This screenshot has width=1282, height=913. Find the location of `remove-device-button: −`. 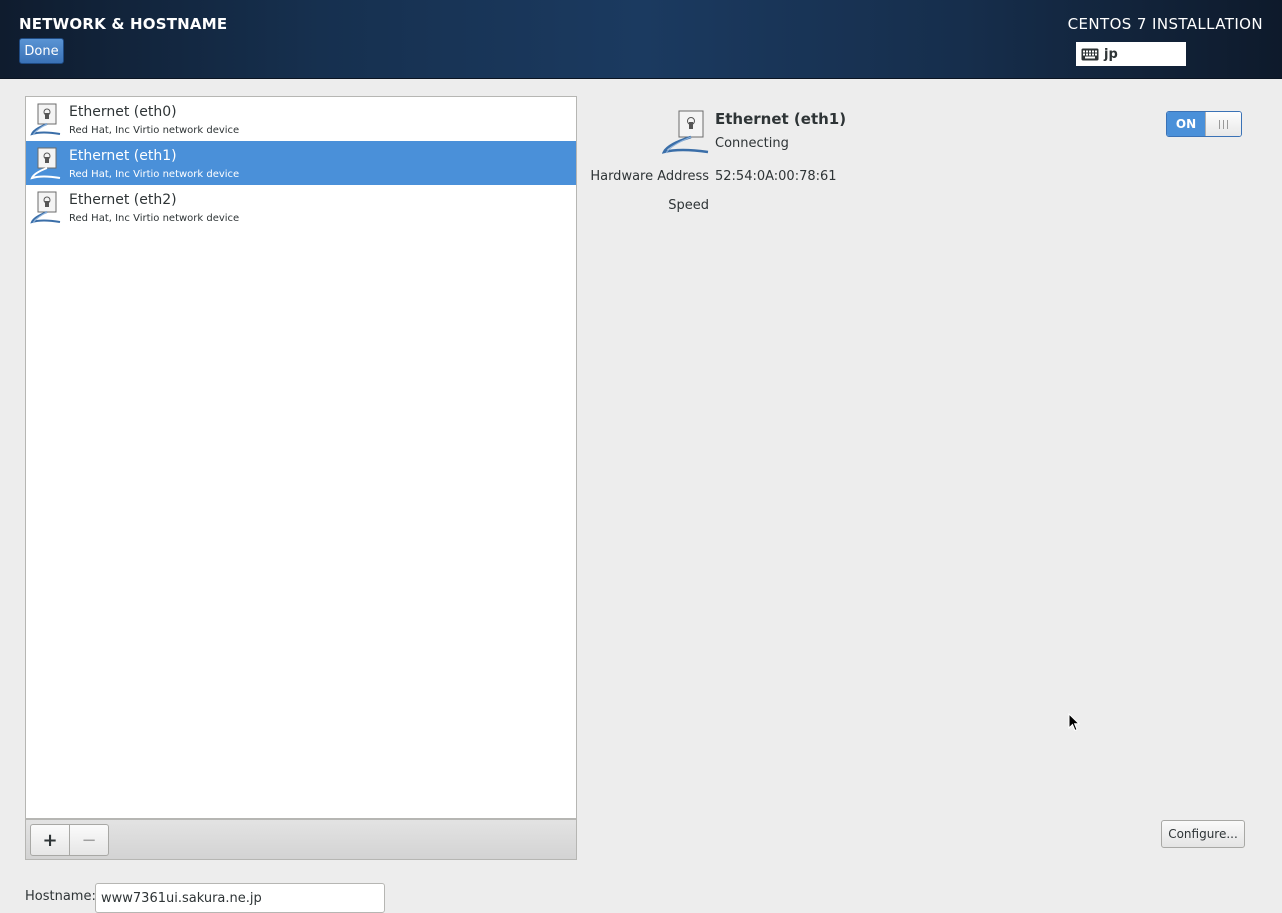

remove-device-button: − is located at coordinates (89, 840).